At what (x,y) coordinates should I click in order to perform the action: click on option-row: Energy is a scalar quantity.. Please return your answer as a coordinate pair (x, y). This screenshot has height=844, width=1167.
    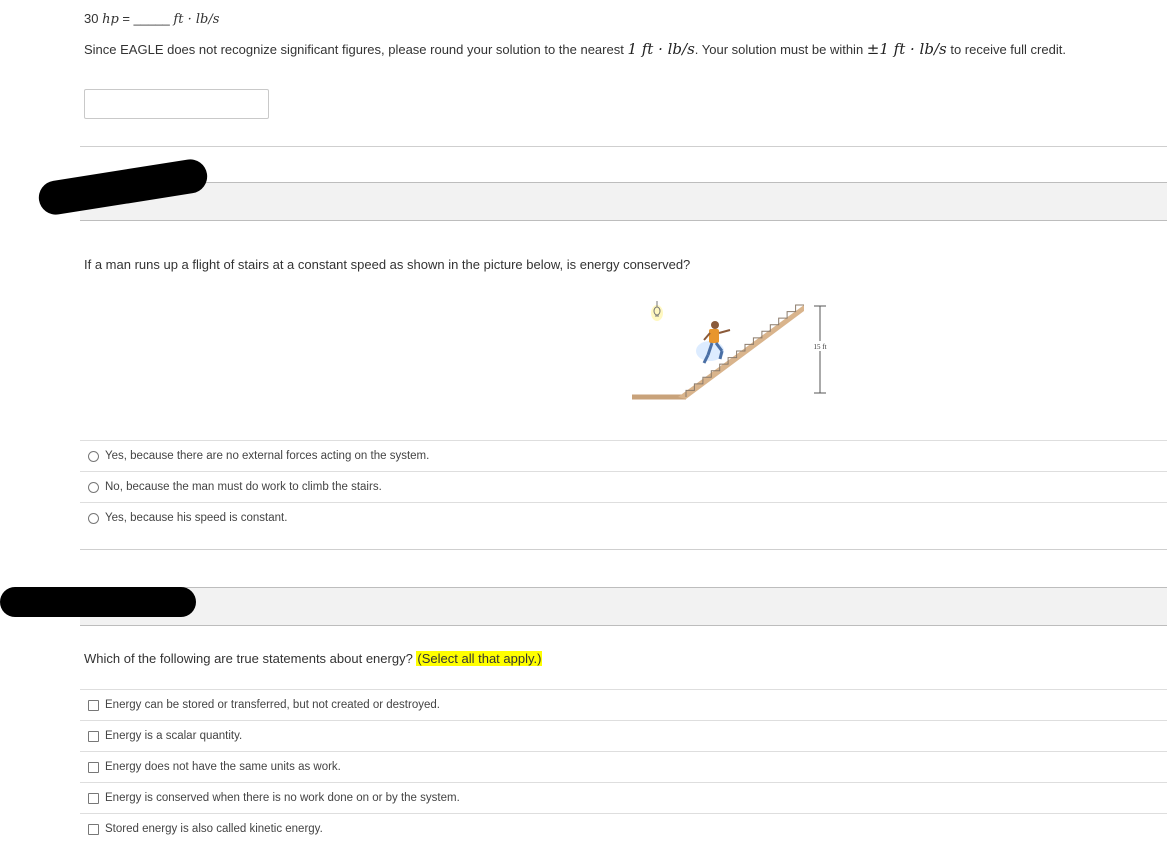
    Looking at the image, I should click on (623, 735).